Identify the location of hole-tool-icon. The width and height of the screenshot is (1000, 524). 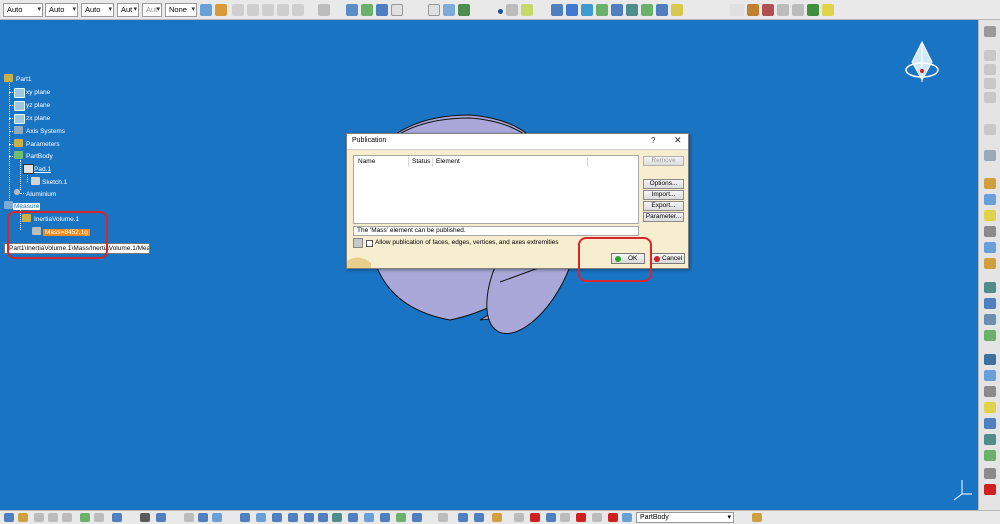
(990, 247).